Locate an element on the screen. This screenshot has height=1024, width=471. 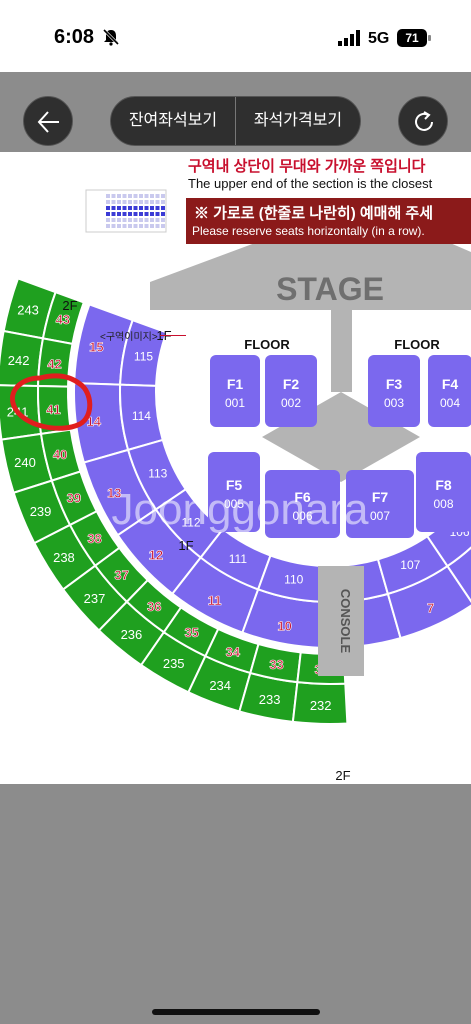
section-1f-tag: 10 is located at coordinates (284, 626).